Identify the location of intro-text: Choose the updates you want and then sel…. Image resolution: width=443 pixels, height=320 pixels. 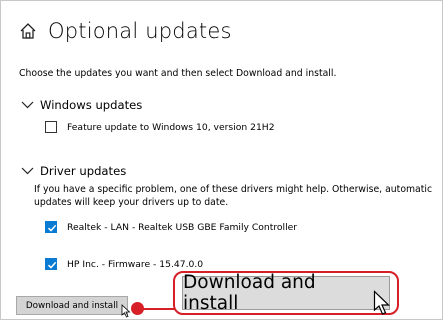
(178, 73).